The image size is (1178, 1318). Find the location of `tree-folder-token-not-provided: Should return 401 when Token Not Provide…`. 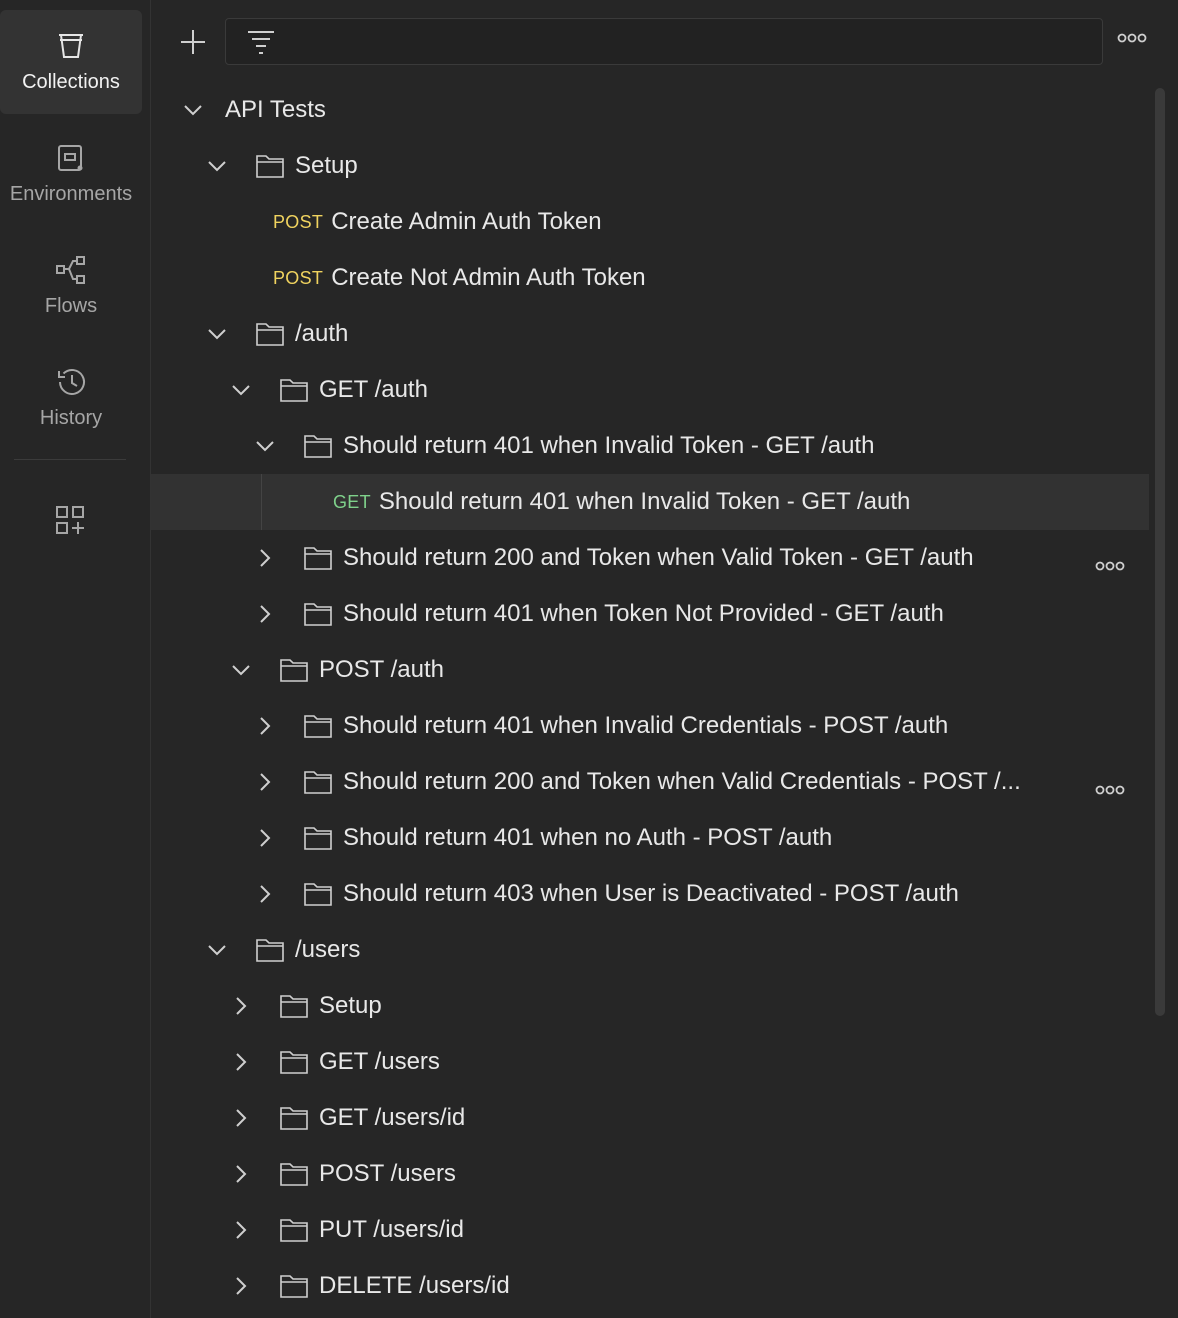

tree-folder-token-not-provided: Should return 401 when Token Not Provide… is located at coordinates (650, 614).